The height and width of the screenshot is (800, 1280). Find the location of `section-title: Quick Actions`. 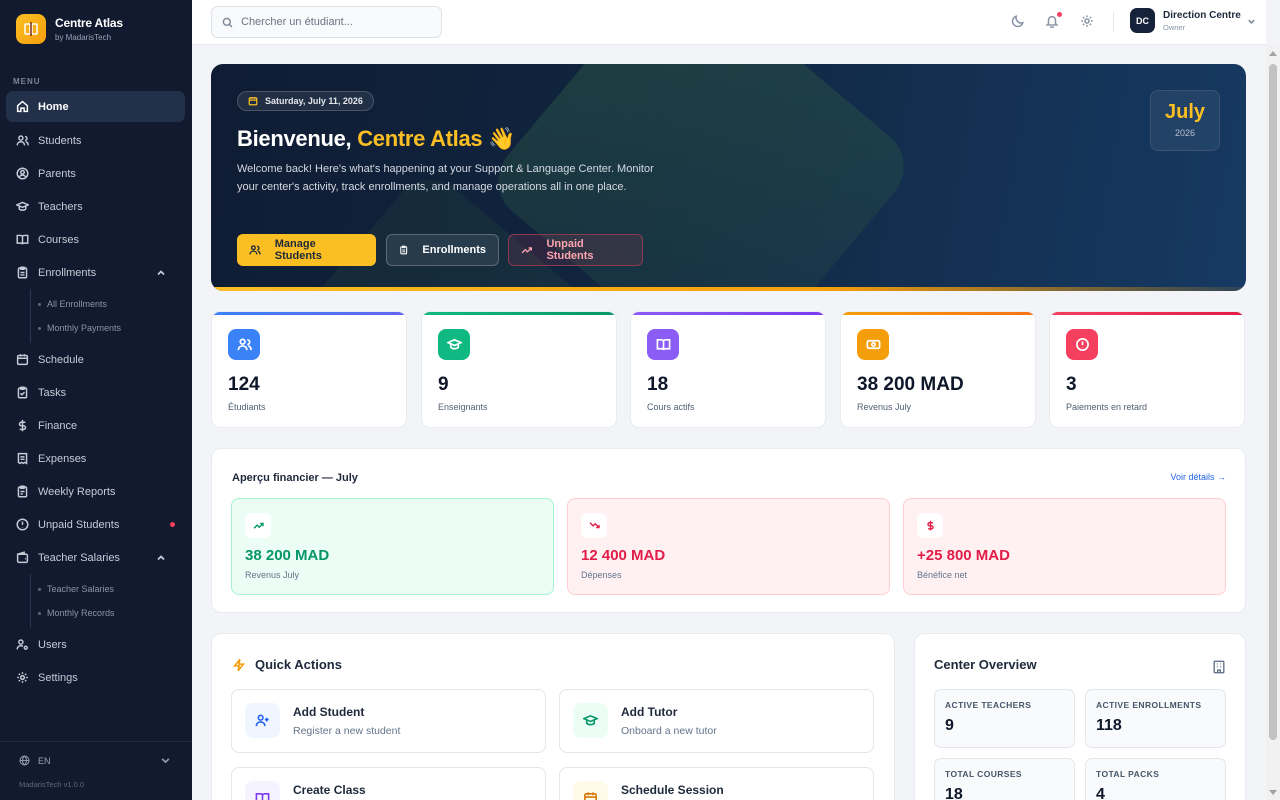

section-title: Quick Actions is located at coordinates (287, 664).